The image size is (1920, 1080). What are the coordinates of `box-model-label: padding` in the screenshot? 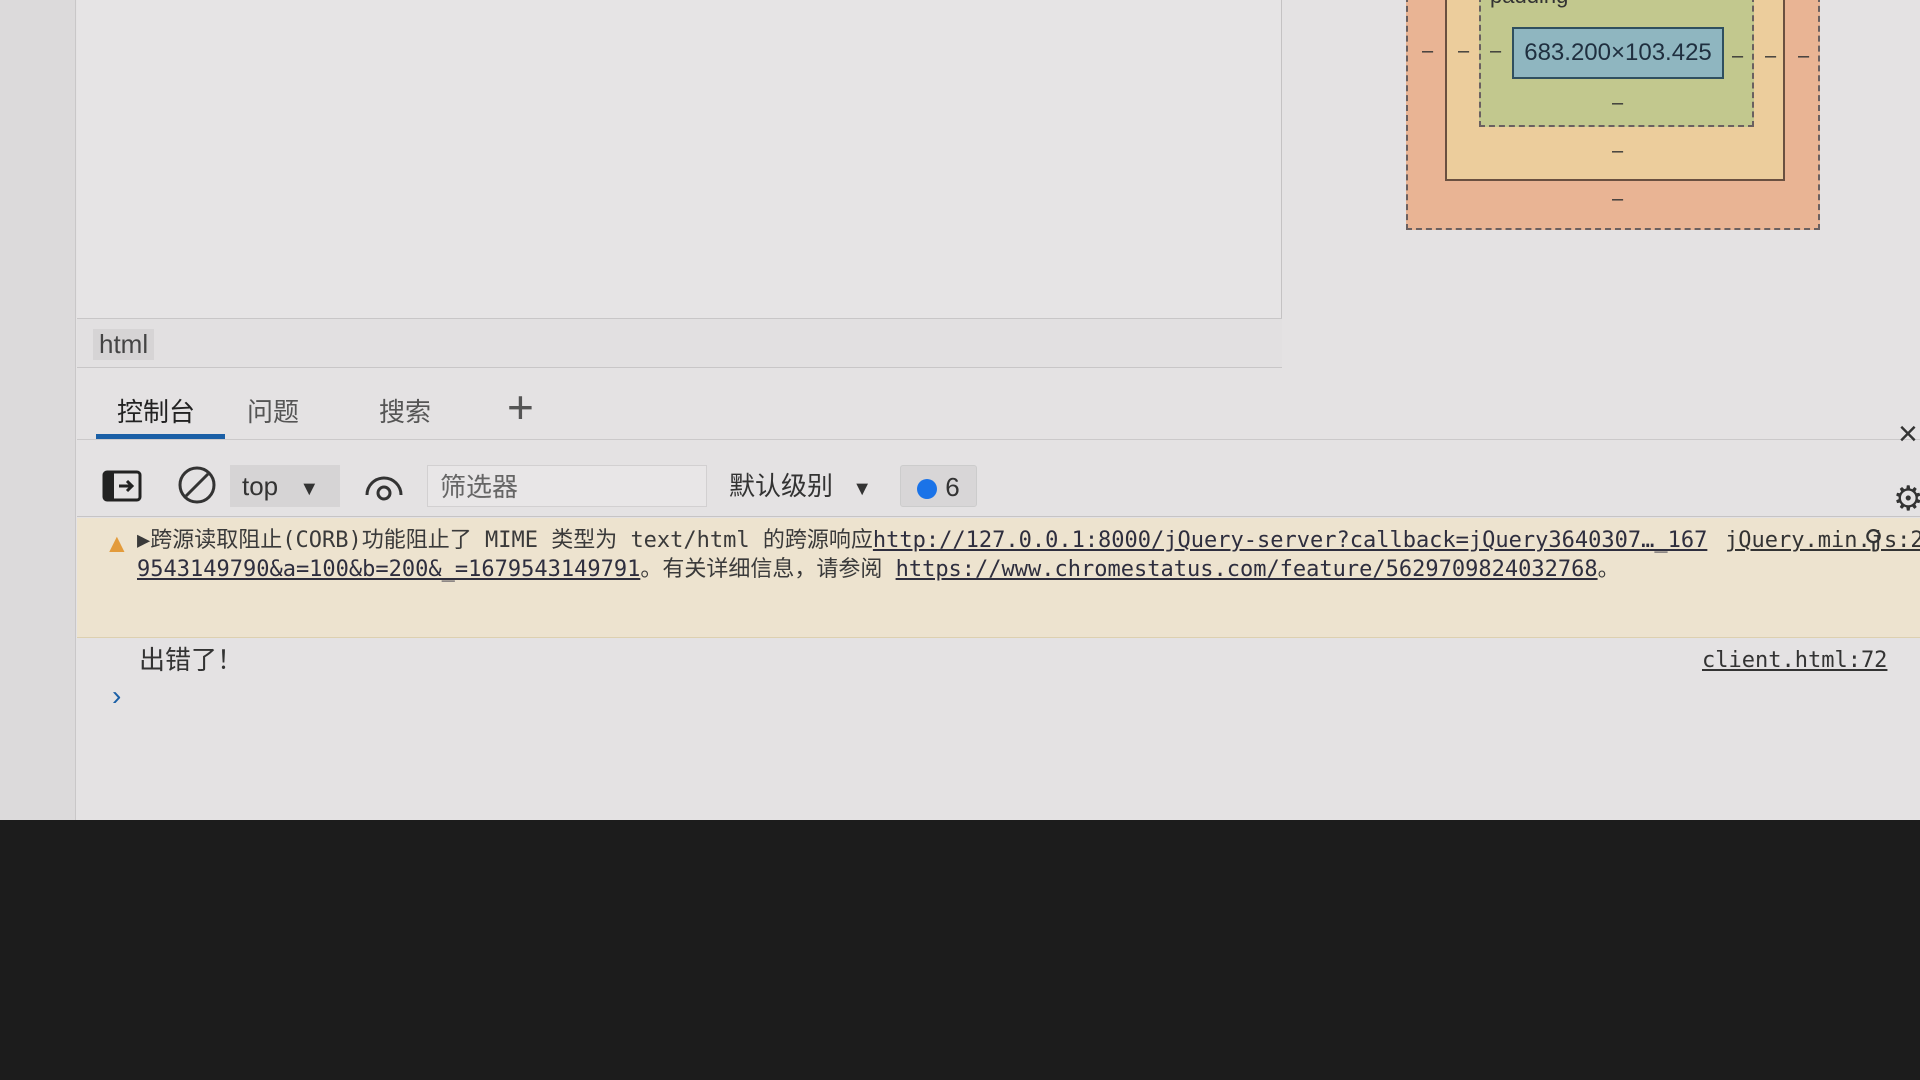 It's located at (1529, 4).